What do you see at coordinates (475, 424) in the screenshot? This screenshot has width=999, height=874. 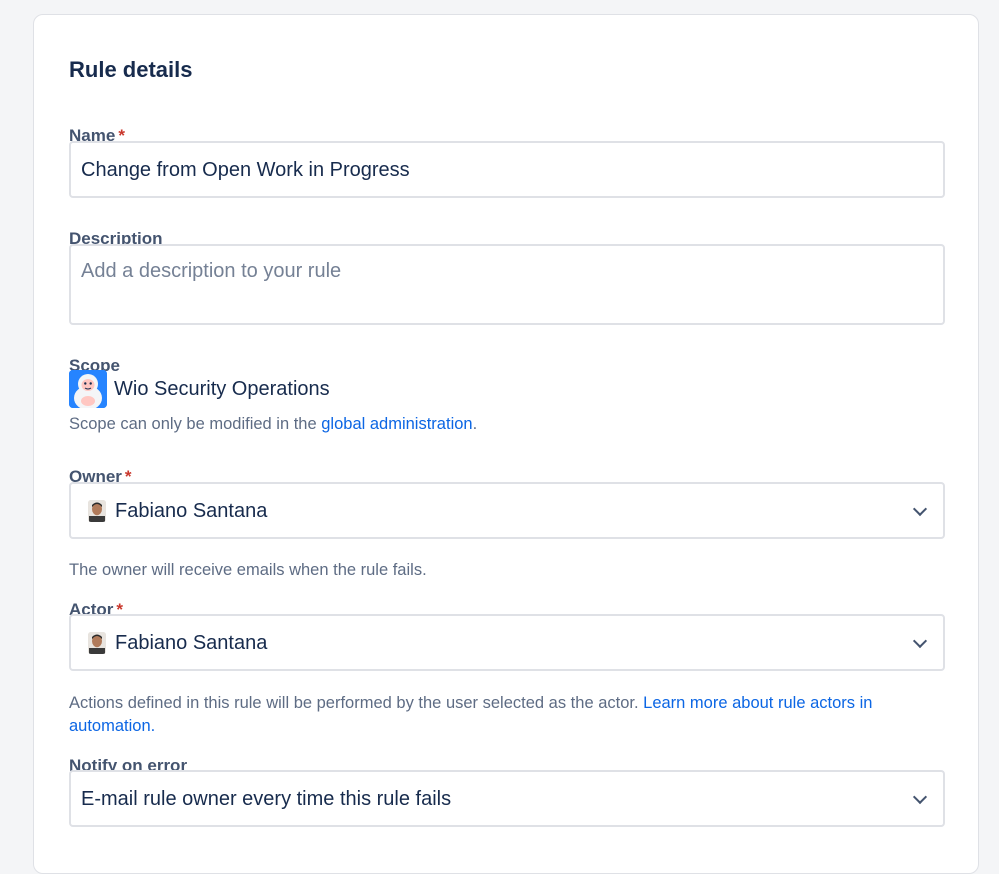 I see `scope-help-suffix: .` at bounding box center [475, 424].